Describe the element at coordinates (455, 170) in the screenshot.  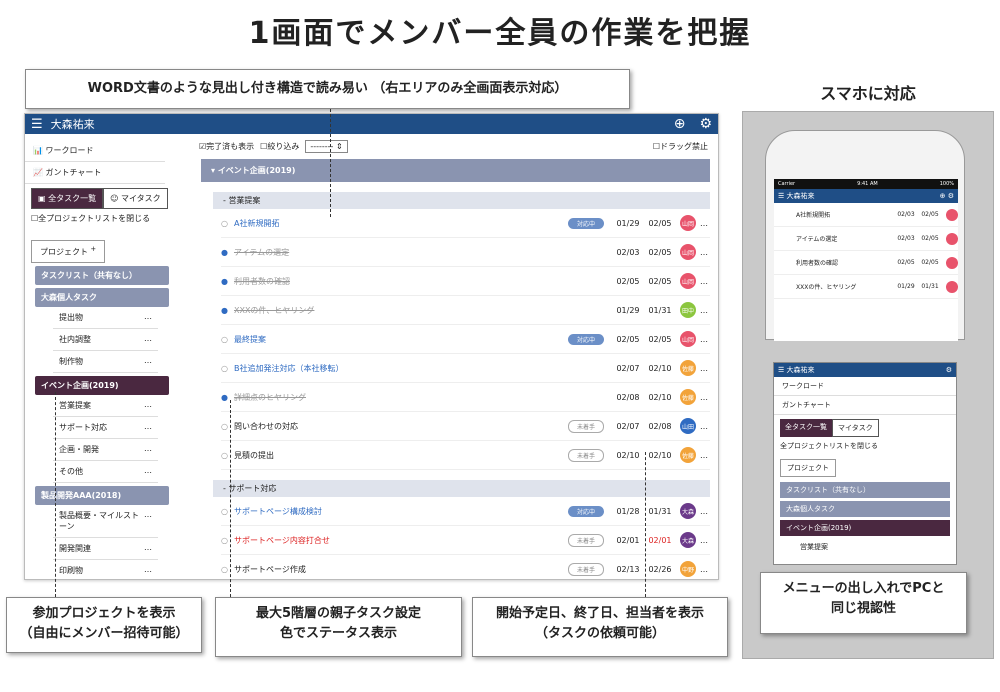
I see `group-header: ▾ イベント企画(2019)` at that location.